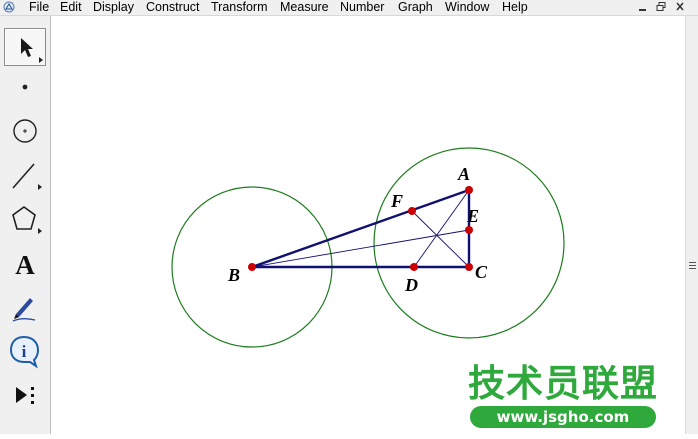  I want to click on information-tool: i, so click(25, 351).